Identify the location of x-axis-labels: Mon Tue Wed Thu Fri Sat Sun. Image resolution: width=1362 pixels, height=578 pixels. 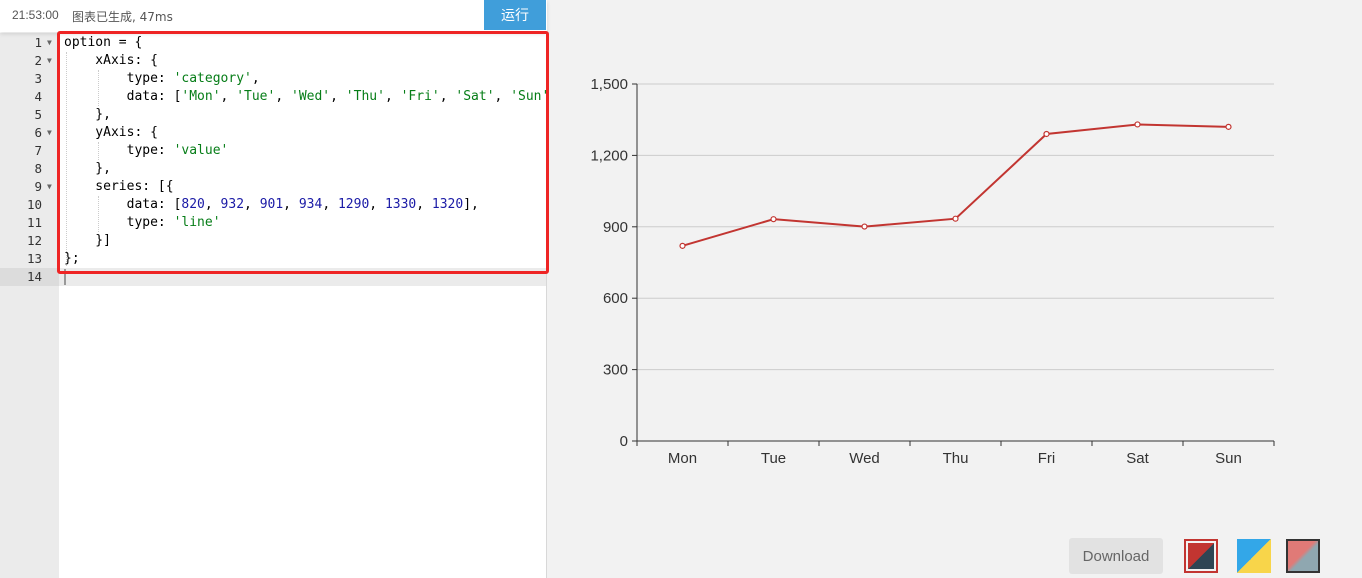
(955, 458).